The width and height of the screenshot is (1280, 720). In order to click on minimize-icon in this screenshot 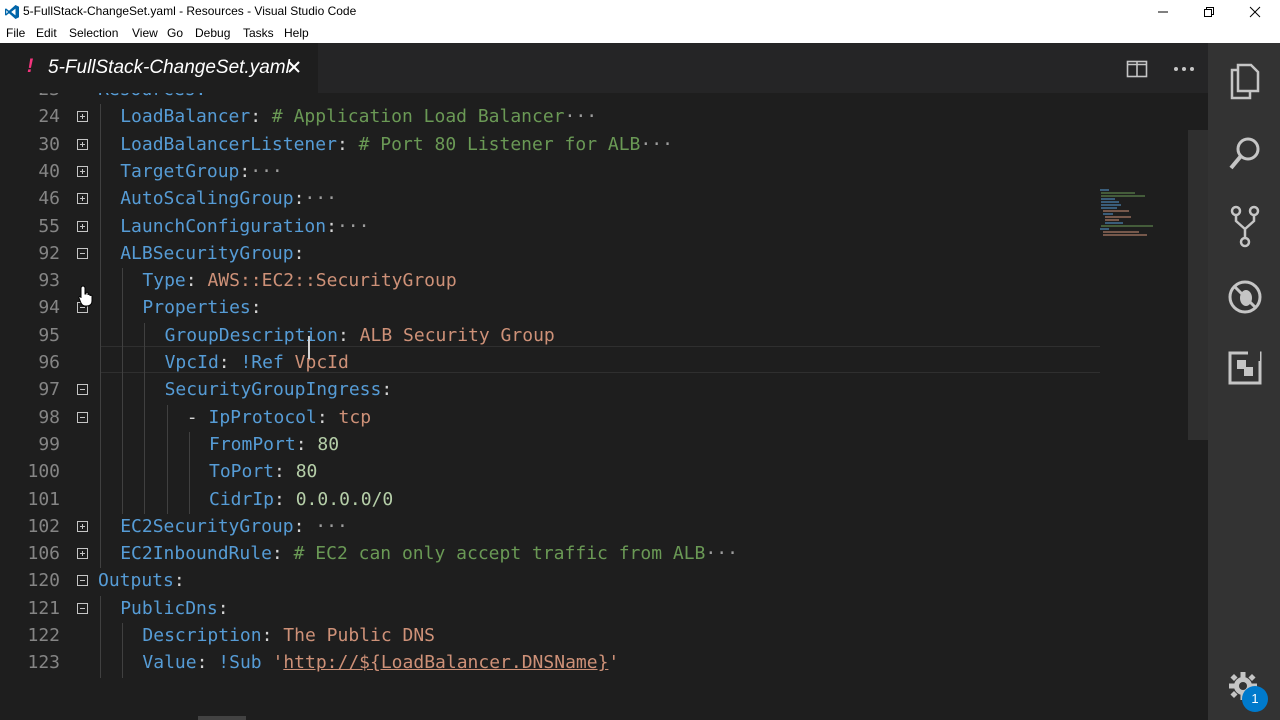, I will do `click(1163, 12)`.